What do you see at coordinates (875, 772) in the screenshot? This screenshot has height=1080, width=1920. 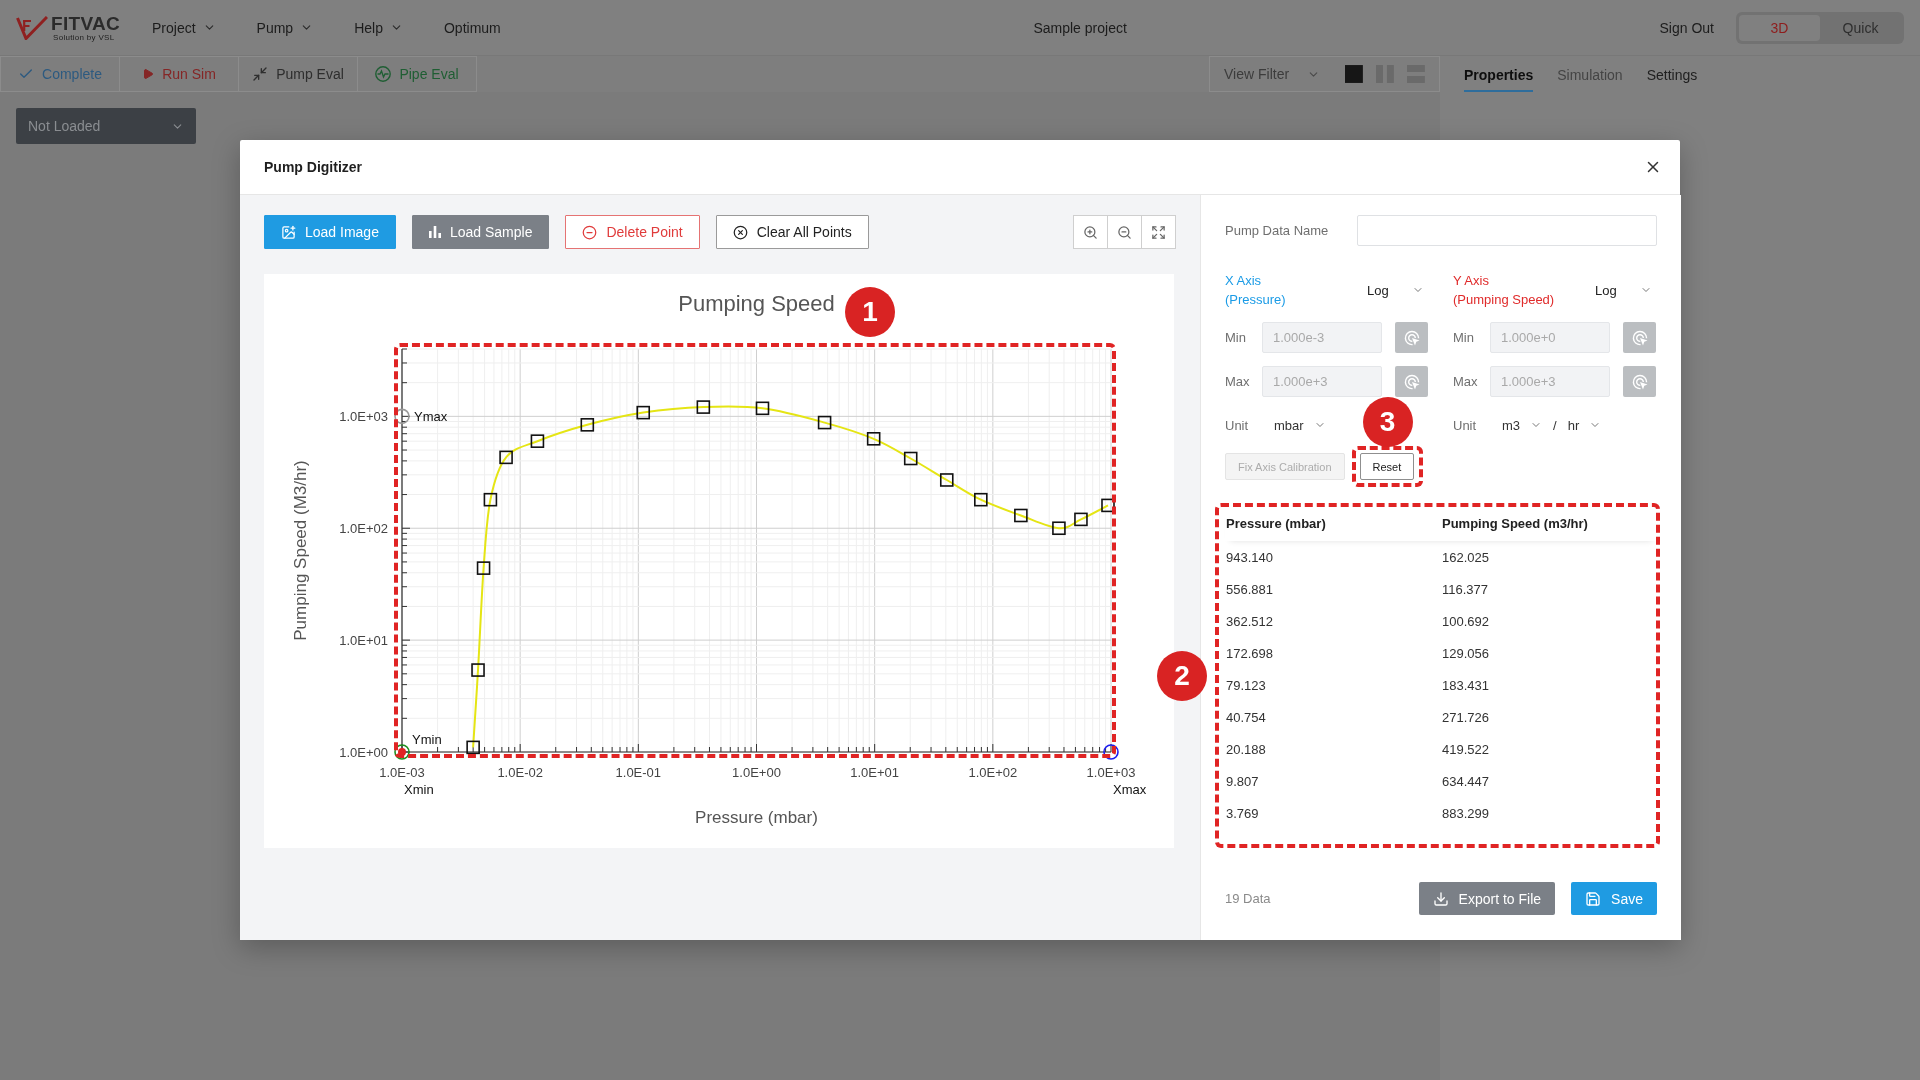 I see `axis-tick-label: 1.0E+01` at bounding box center [875, 772].